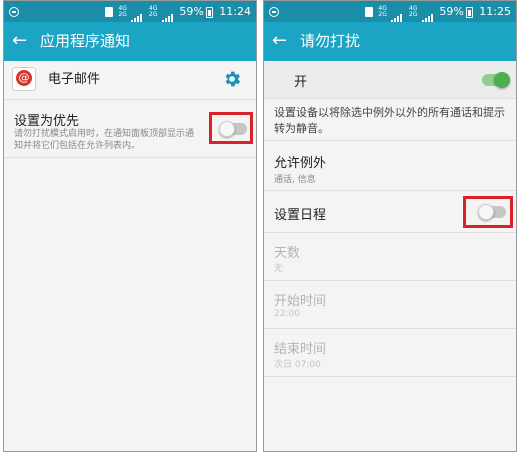 The width and height of the screenshot is (520, 454). Describe the element at coordinates (300, 349) in the screenshot. I see `end-time-title: 结束时间` at that location.